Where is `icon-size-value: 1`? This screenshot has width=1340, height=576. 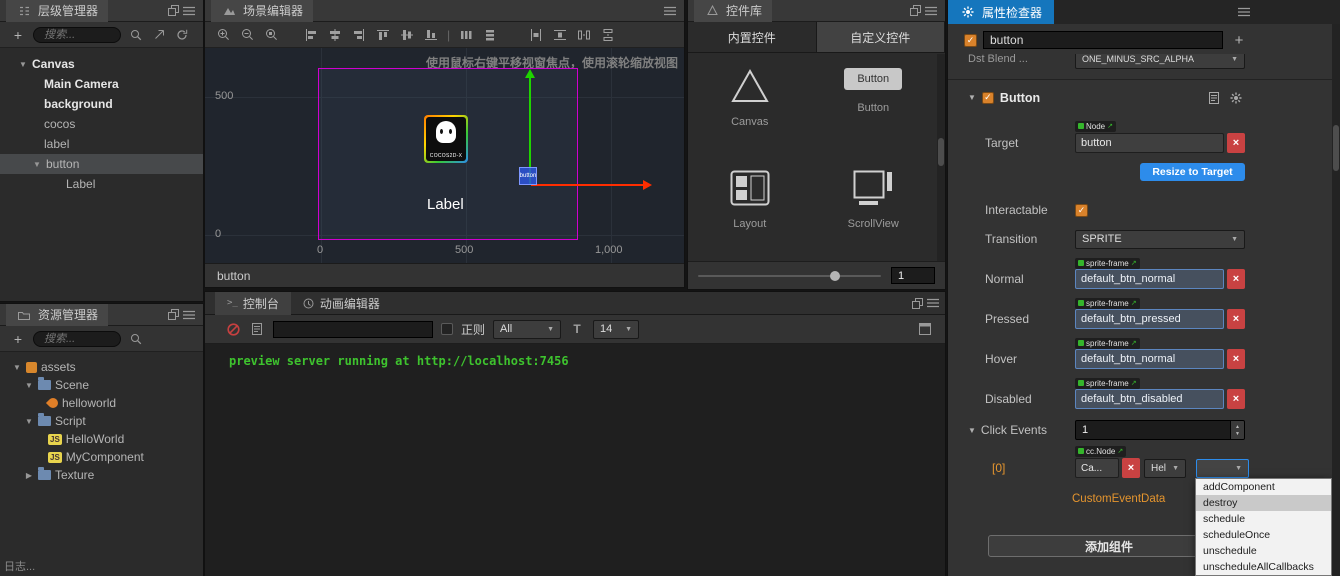 icon-size-value: 1 is located at coordinates (913, 275).